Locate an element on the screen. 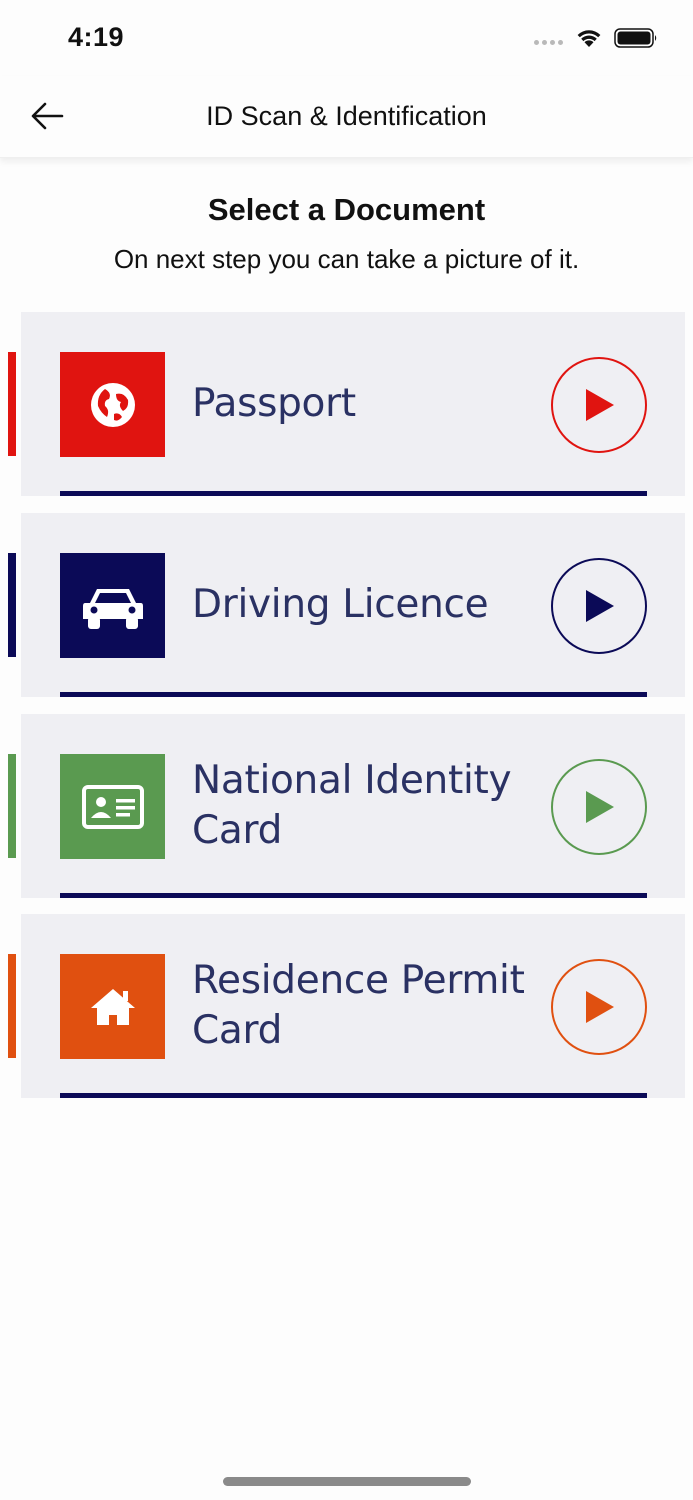 The width and height of the screenshot is (693, 1500). navigation-bar: ID Scan & Identification is located at coordinates (346, 117).